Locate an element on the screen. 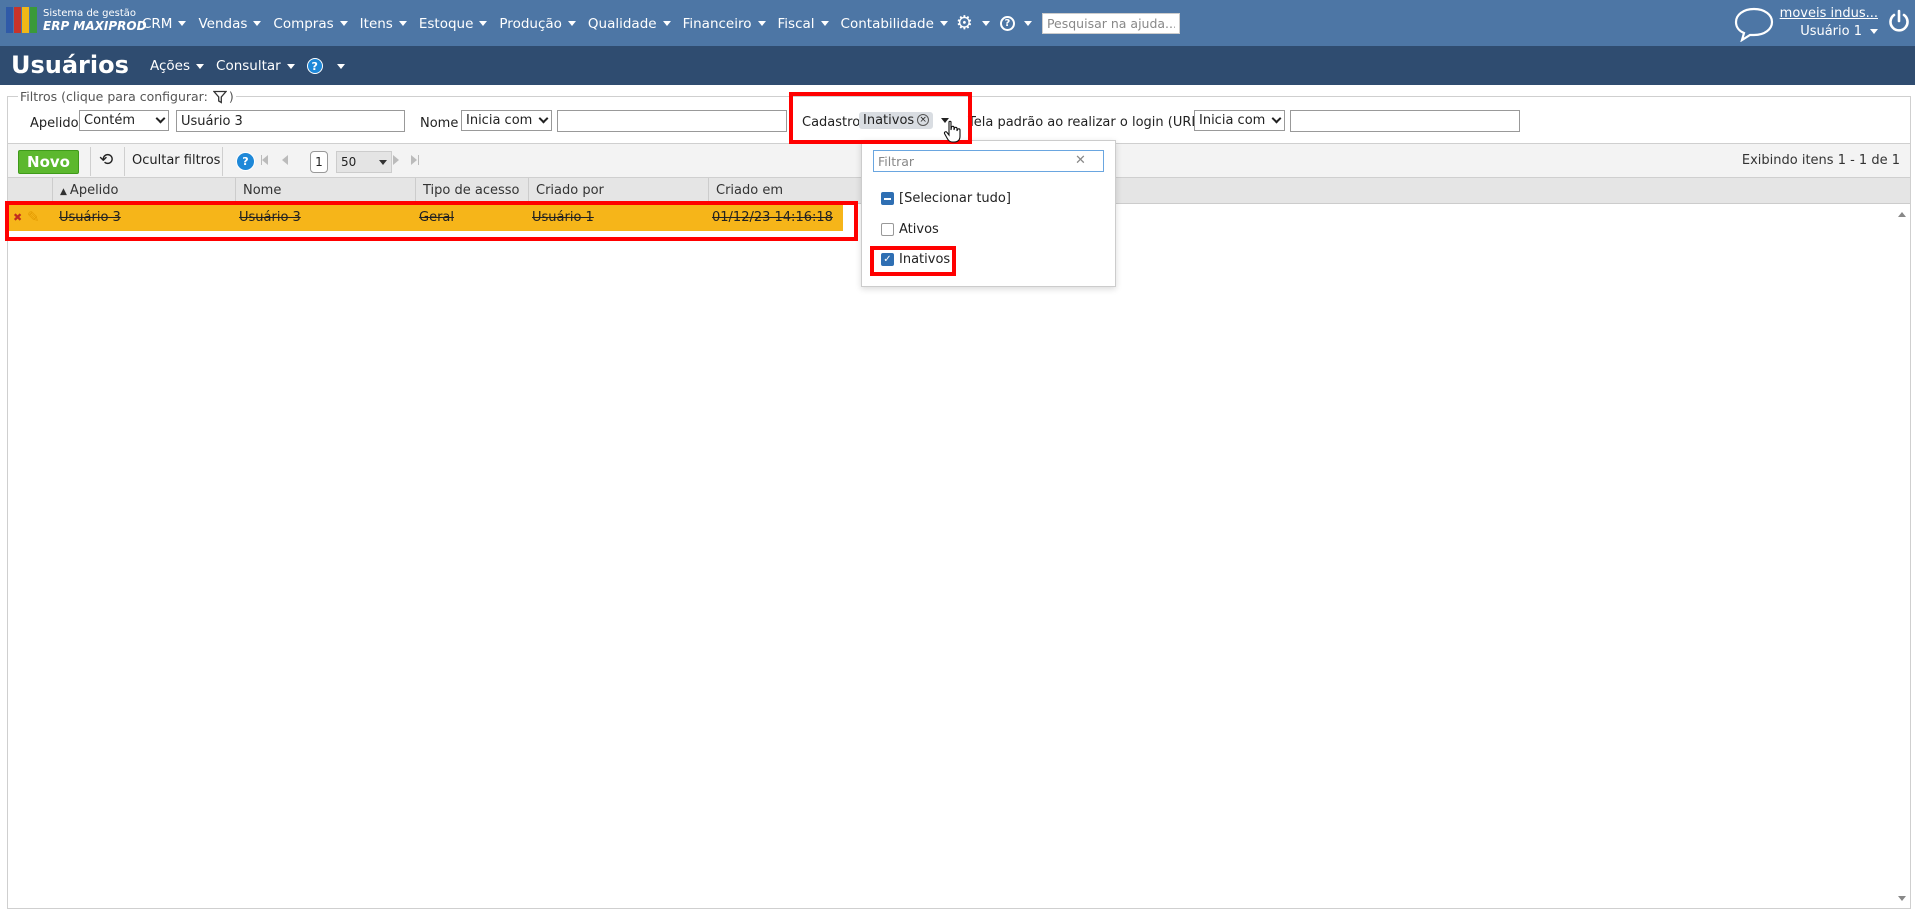 The height and width of the screenshot is (913, 1915). user-menu: Usuário 1 is located at coordinates (1839, 31).